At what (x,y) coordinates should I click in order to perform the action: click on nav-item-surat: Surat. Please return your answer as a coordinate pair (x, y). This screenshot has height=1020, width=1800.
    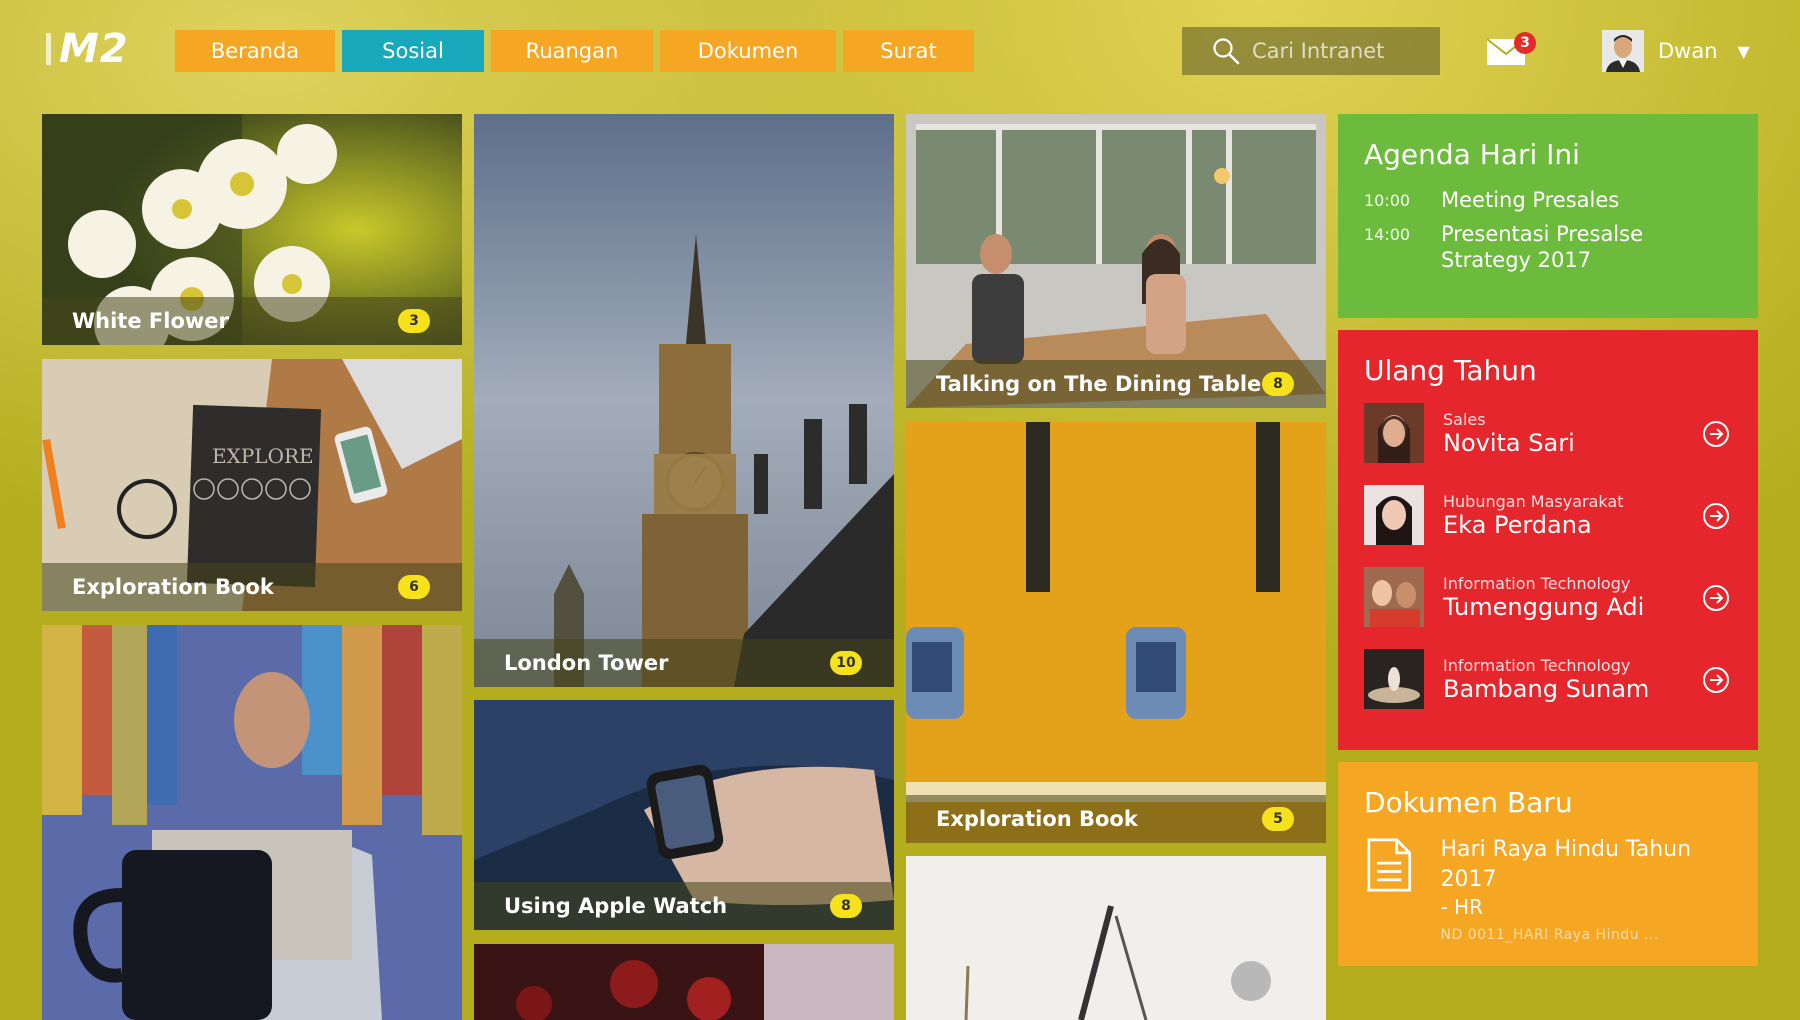
    Looking at the image, I should click on (908, 51).